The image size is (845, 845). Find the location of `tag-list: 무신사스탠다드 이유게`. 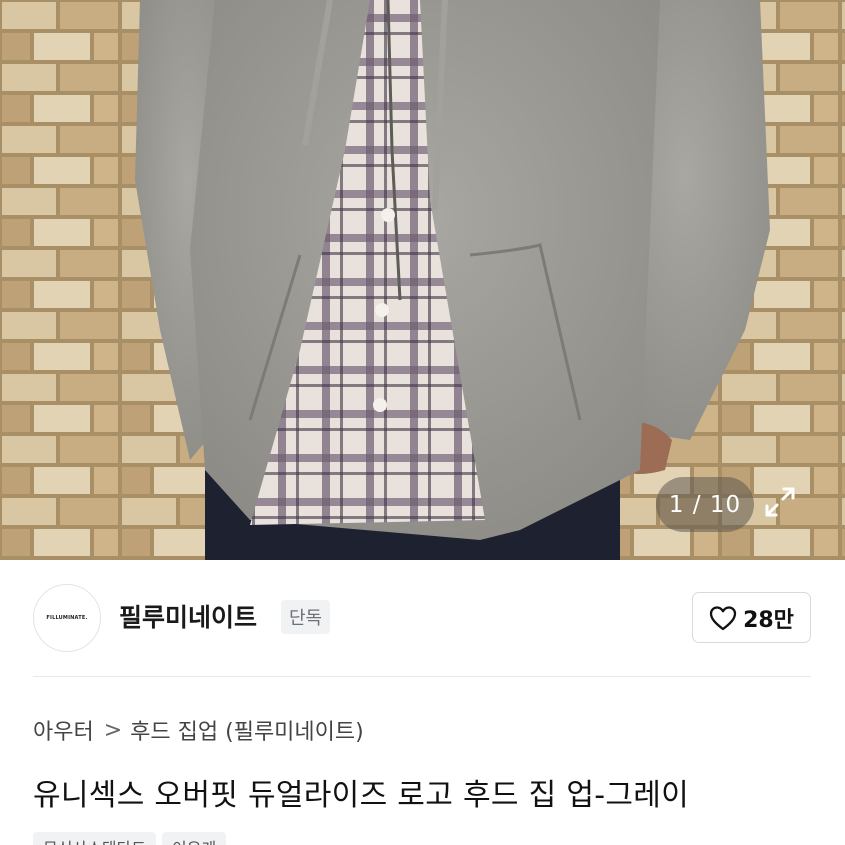

tag-list: 무신사스탠다드 이유게 is located at coordinates (130, 838).